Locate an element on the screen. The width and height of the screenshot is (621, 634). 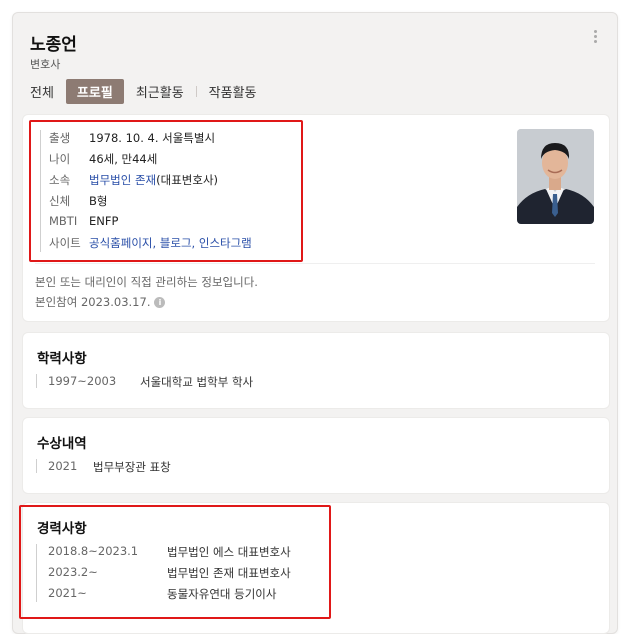
site-link-homepage: 공식홈페이지 is located at coordinates (120, 243).